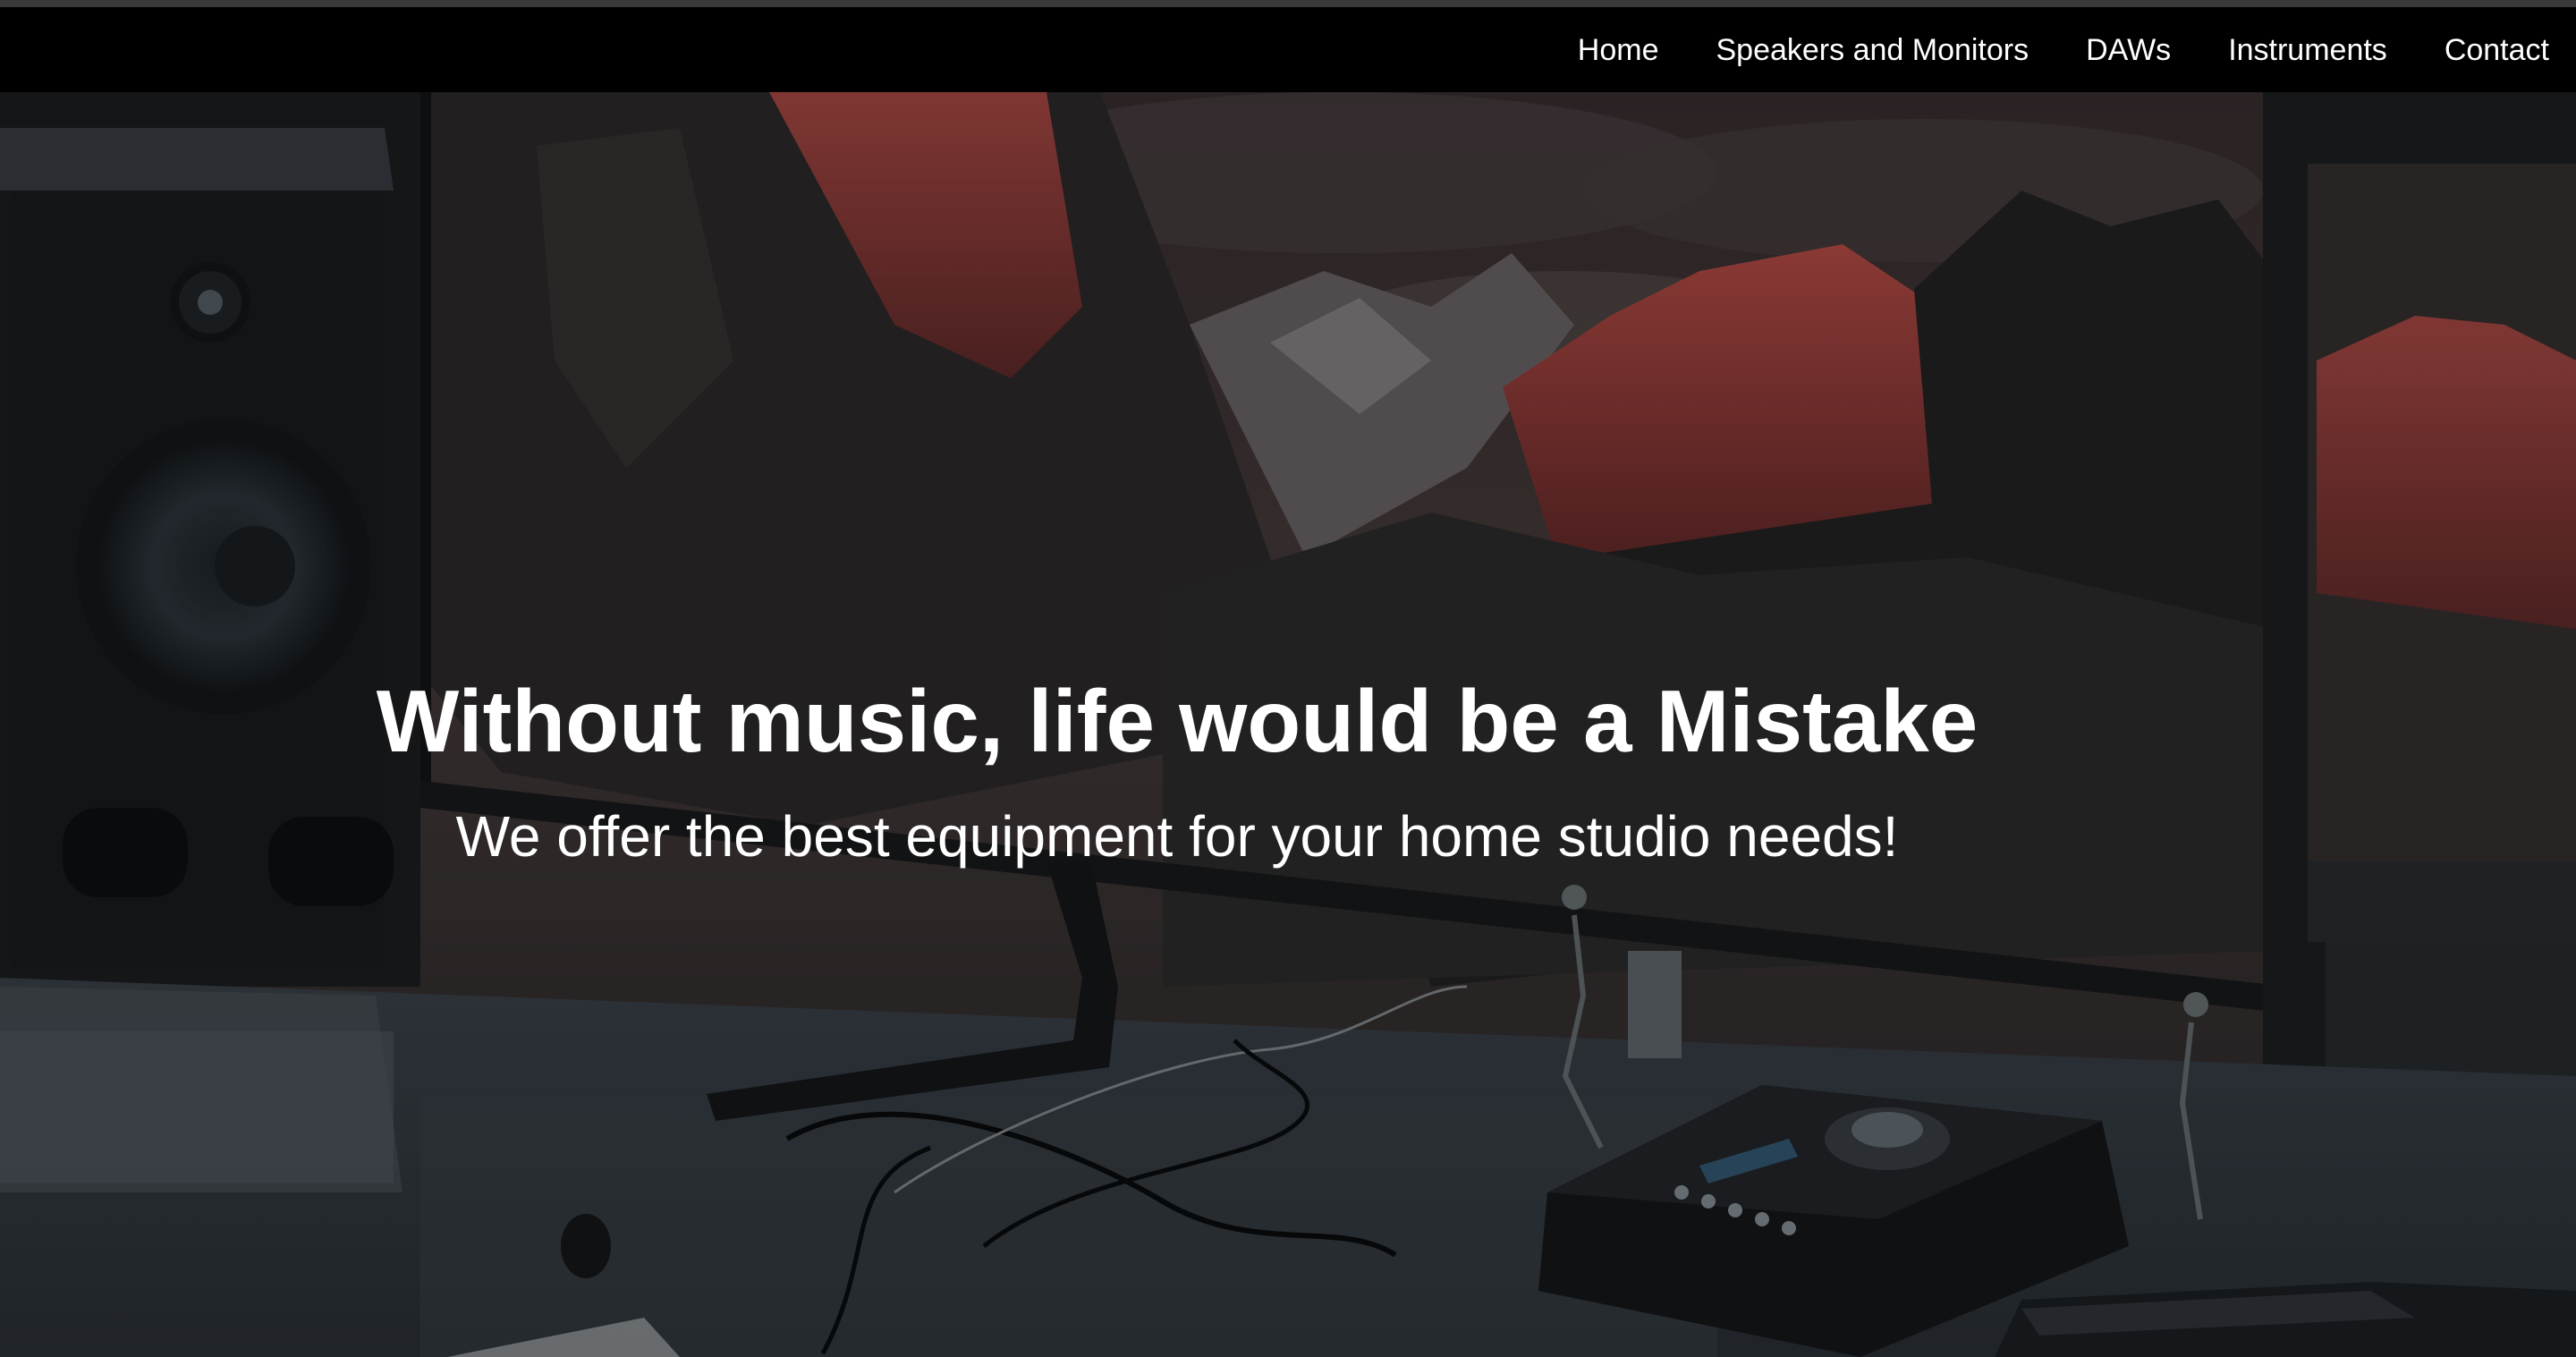  What do you see at coordinates (2307, 50) in the screenshot?
I see `nav-instruments-link: Instruments` at bounding box center [2307, 50].